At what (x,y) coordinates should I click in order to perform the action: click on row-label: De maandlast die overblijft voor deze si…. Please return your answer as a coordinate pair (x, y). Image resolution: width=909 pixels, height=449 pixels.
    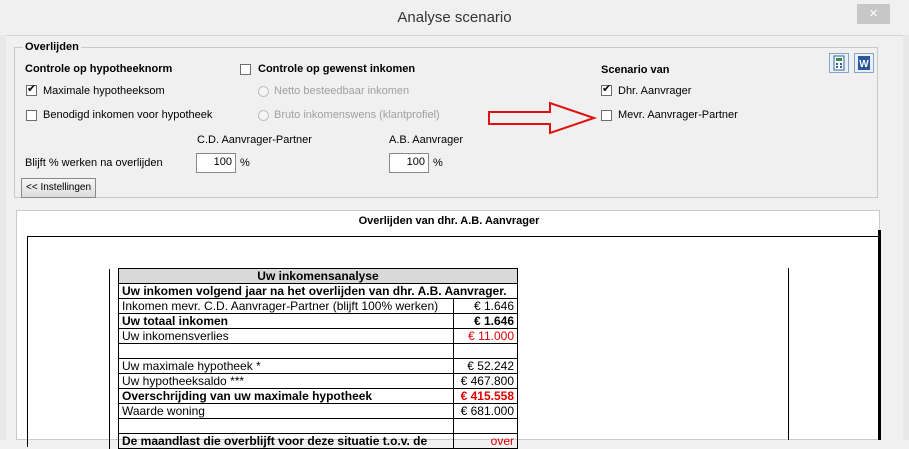
    Looking at the image, I should click on (286, 441).